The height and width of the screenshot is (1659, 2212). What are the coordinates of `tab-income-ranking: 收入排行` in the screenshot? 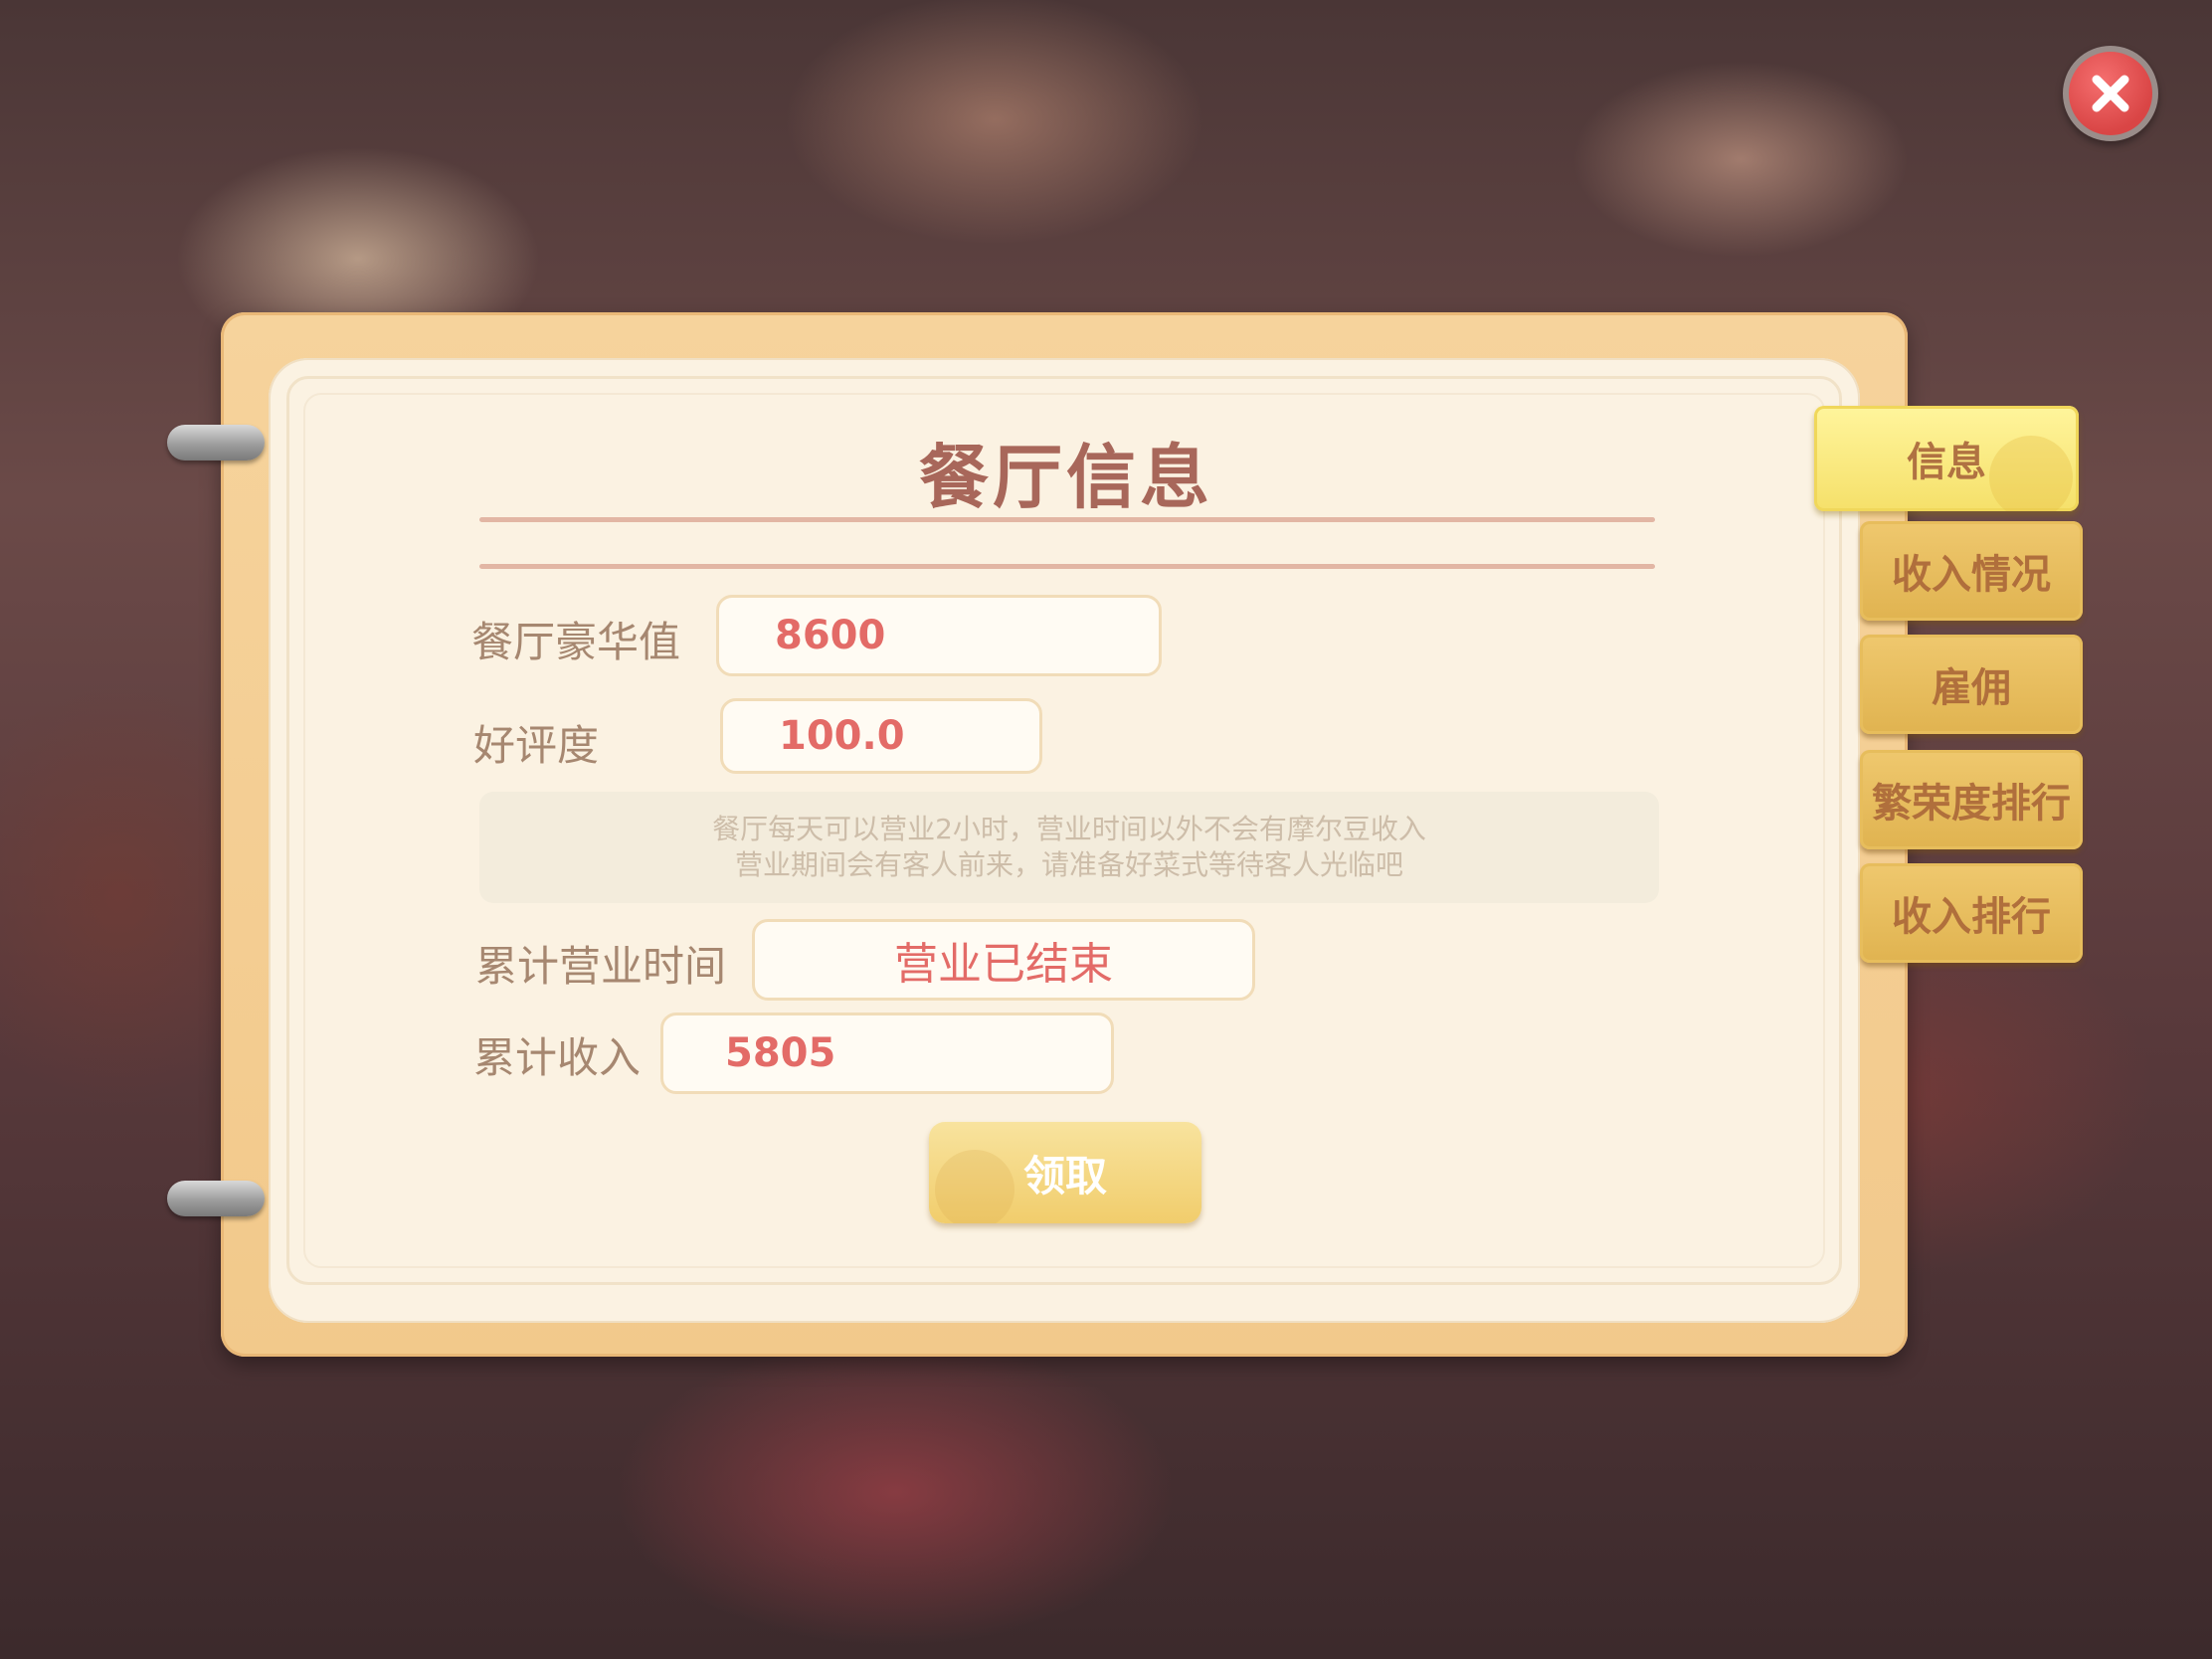 It's located at (1971, 913).